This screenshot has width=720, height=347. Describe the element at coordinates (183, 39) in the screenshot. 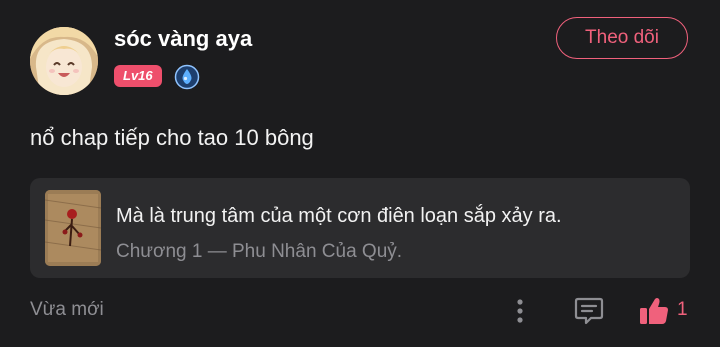

I see `username: sóc vàng aya` at that location.